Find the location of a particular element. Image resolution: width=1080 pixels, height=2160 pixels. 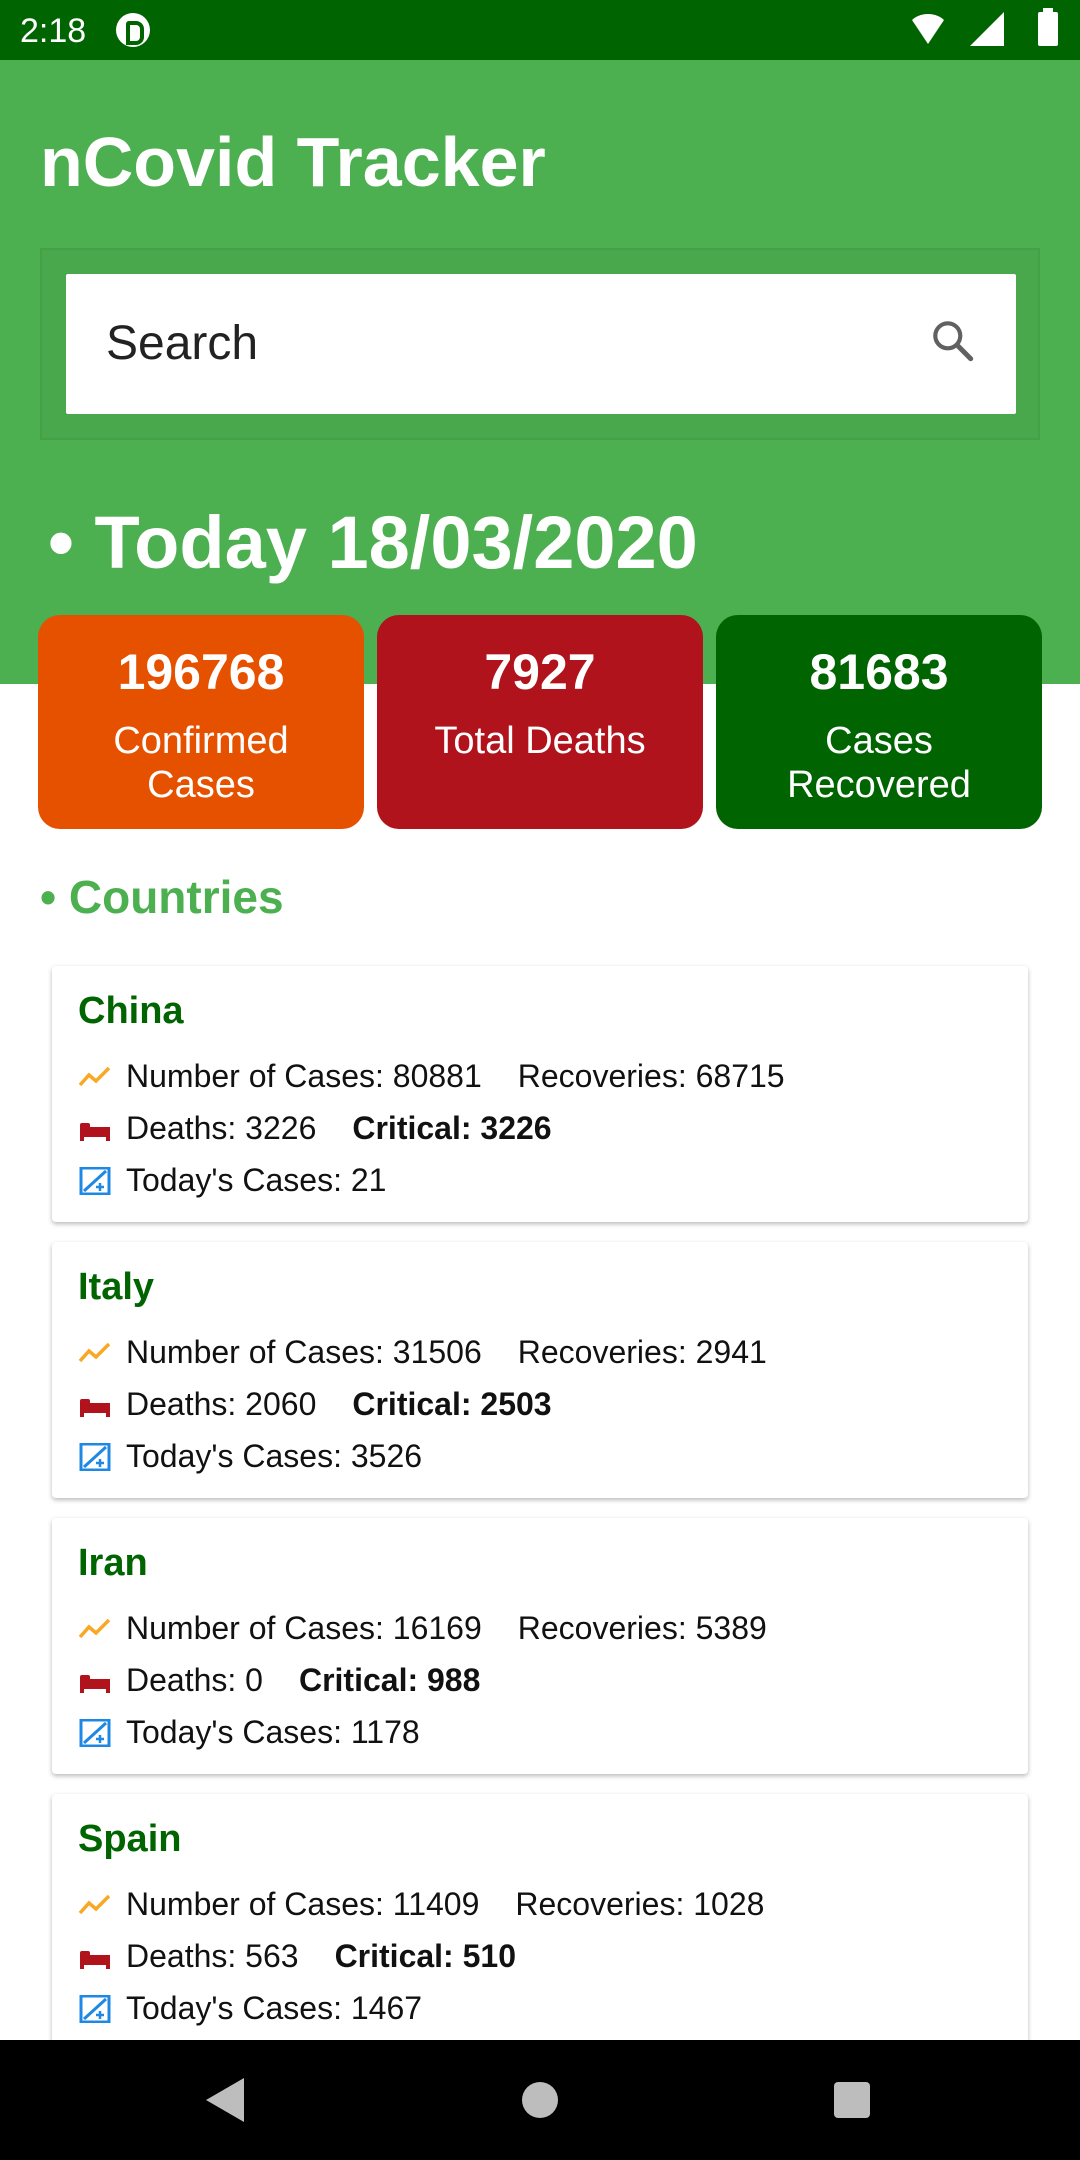

today-value: 3526 is located at coordinates (386, 1456).